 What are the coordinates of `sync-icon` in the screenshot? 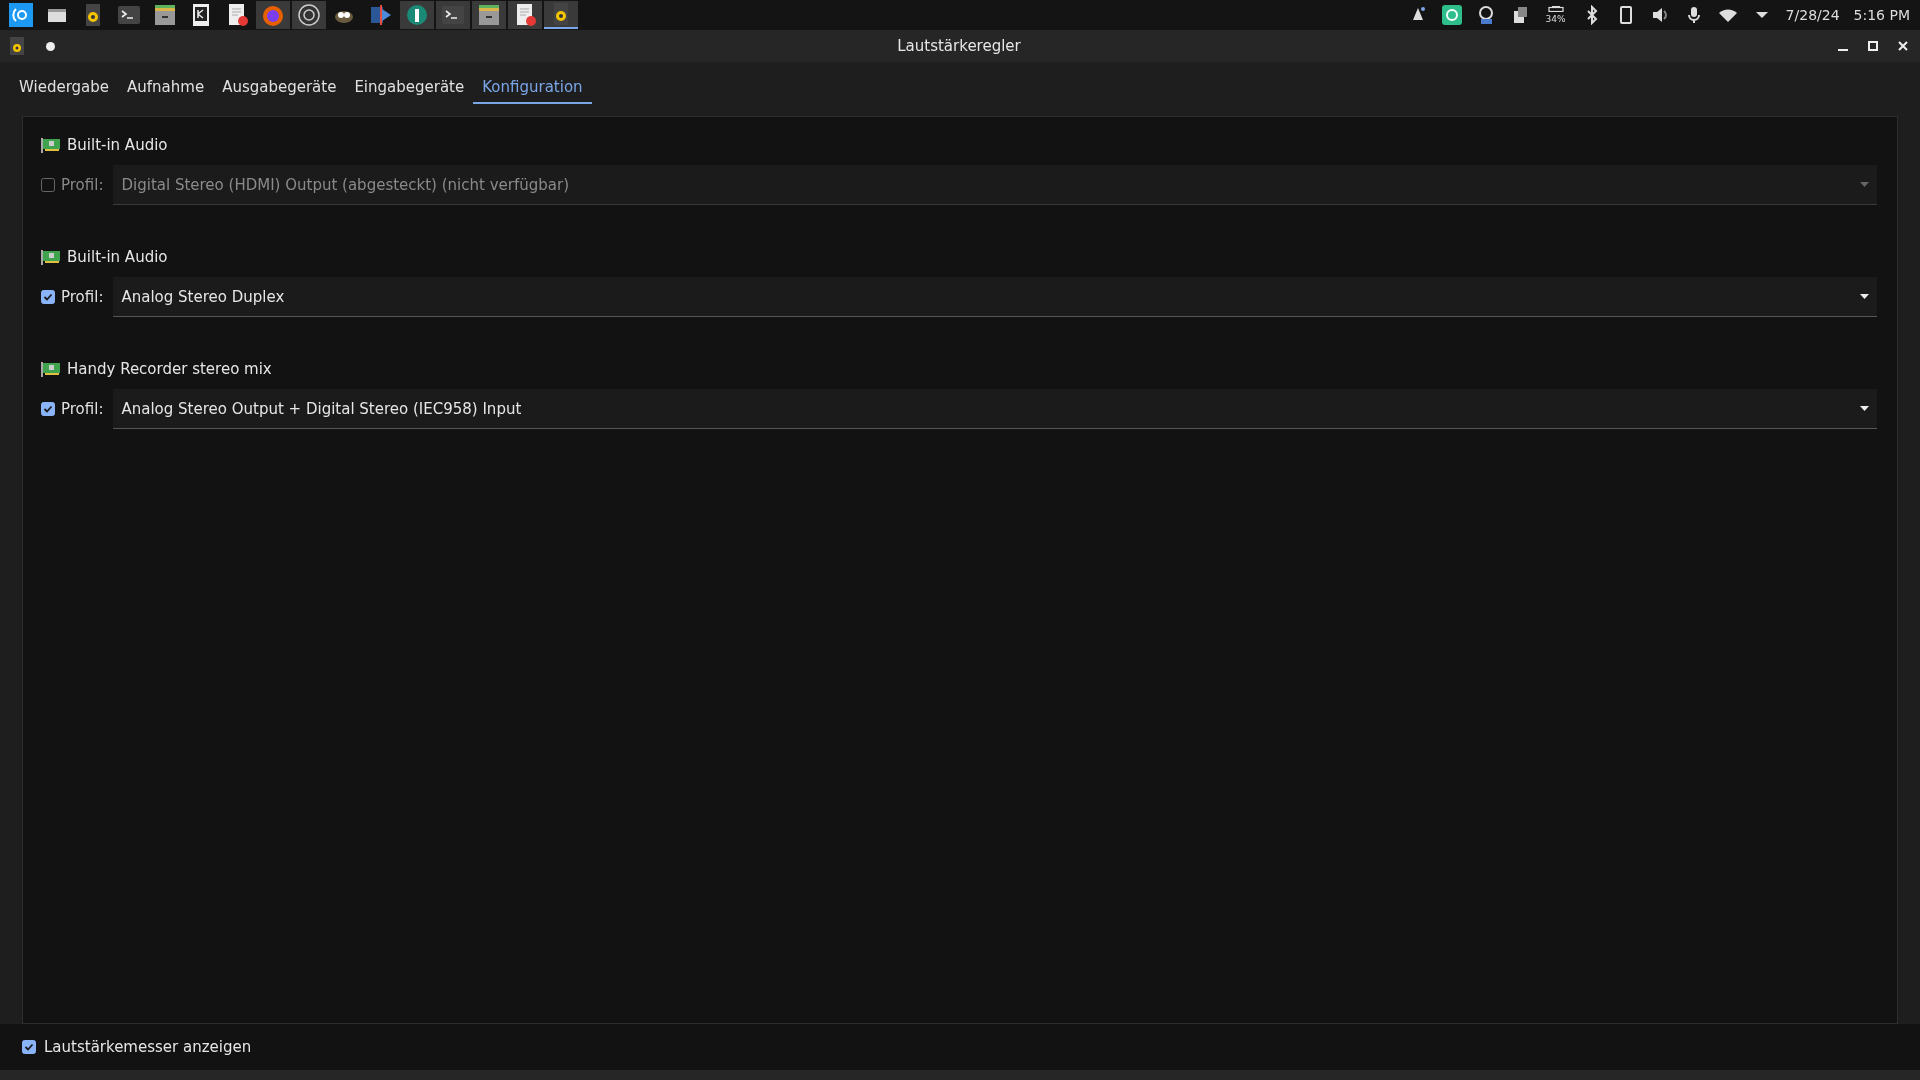 It's located at (1451, 15).